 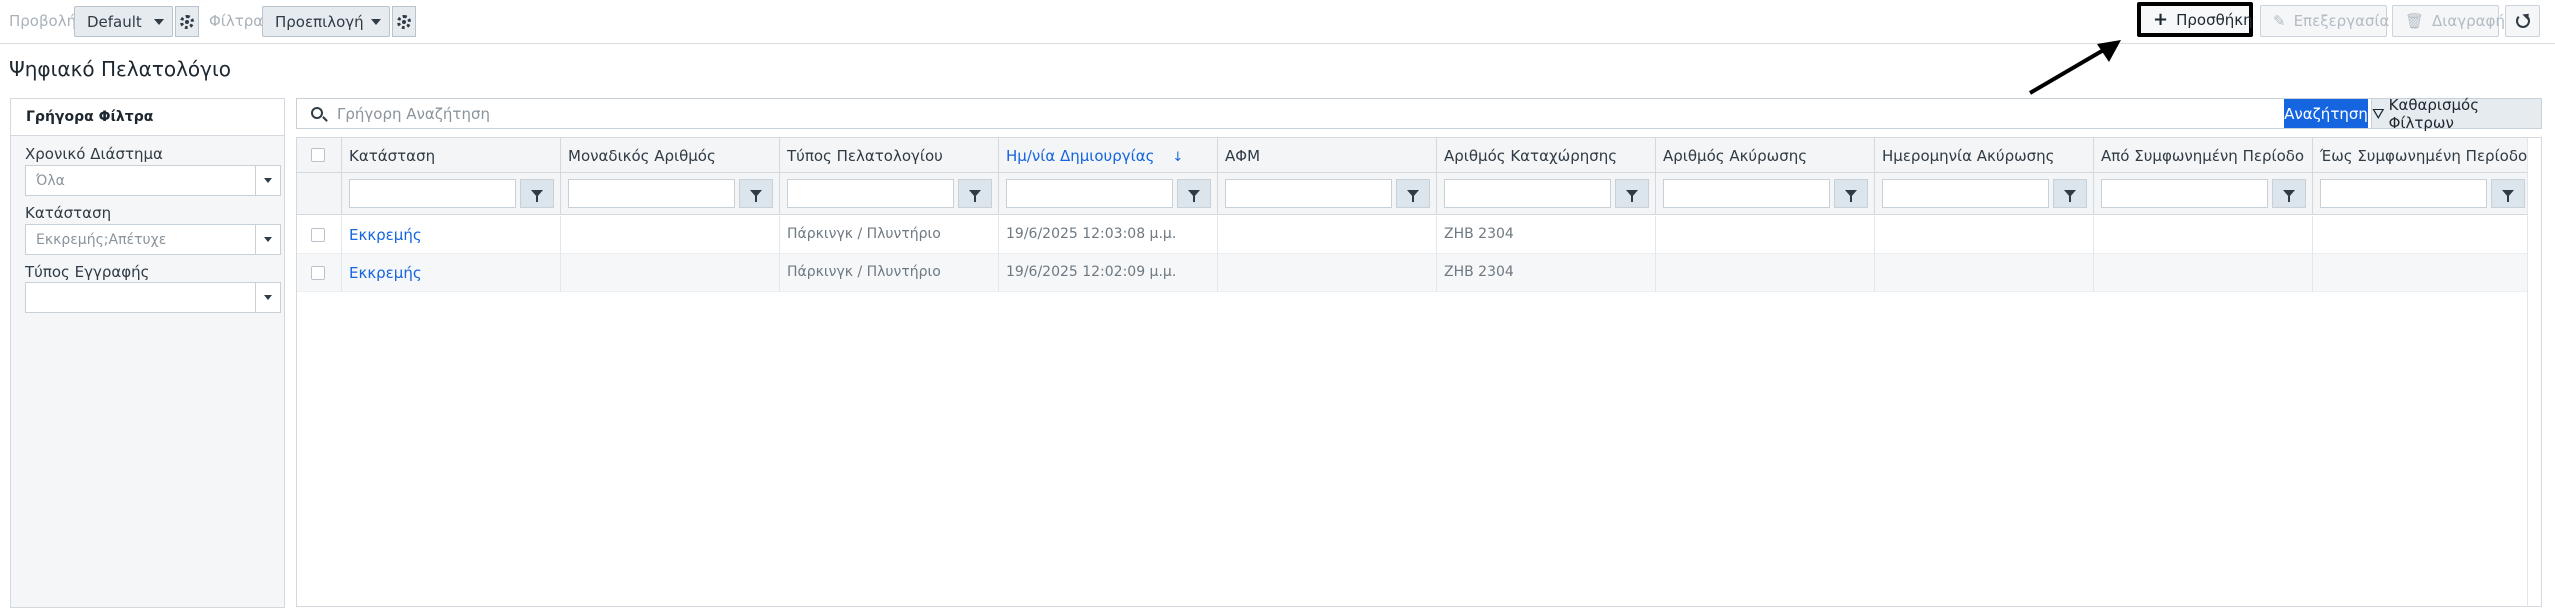 What do you see at coordinates (153, 297) in the screenshot?
I see `record-type-select` at bounding box center [153, 297].